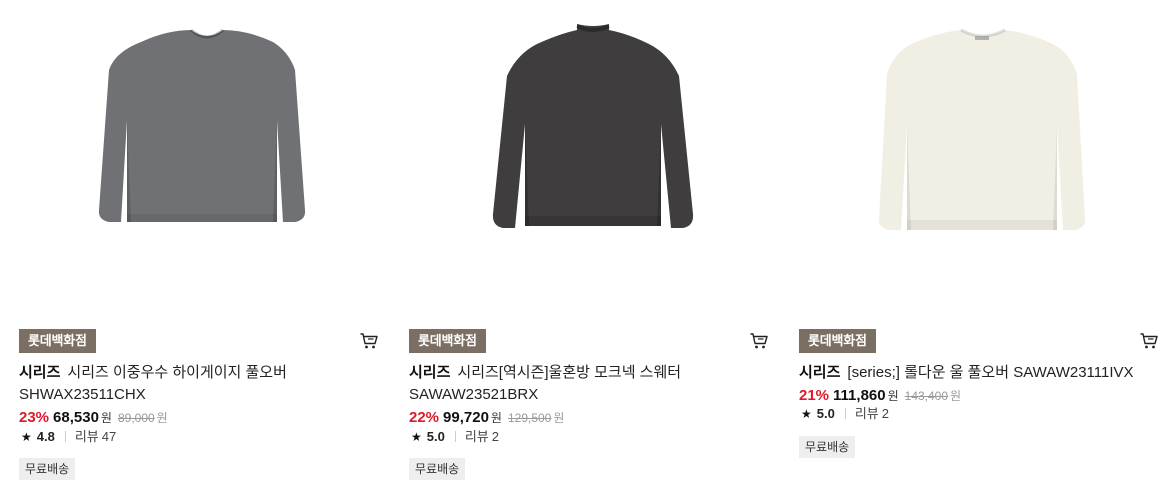 Image resolution: width=1168 pixels, height=497 pixels. Describe the element at coordinates (109, 436) in the screenshot. I see `review-count: 47` at that location.